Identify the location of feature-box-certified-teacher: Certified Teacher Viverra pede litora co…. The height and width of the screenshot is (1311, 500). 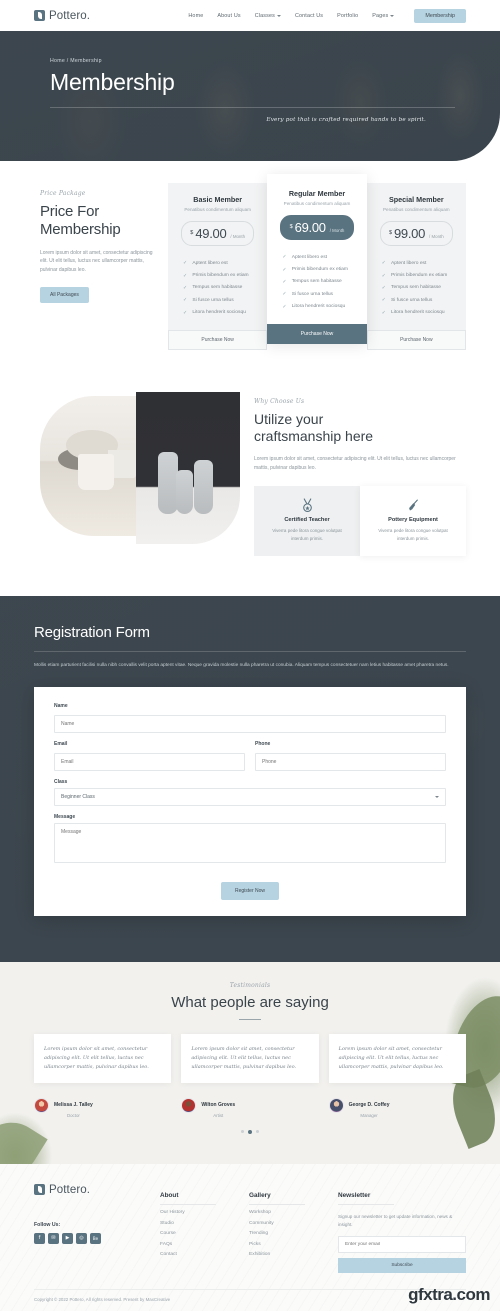
(307, 521).